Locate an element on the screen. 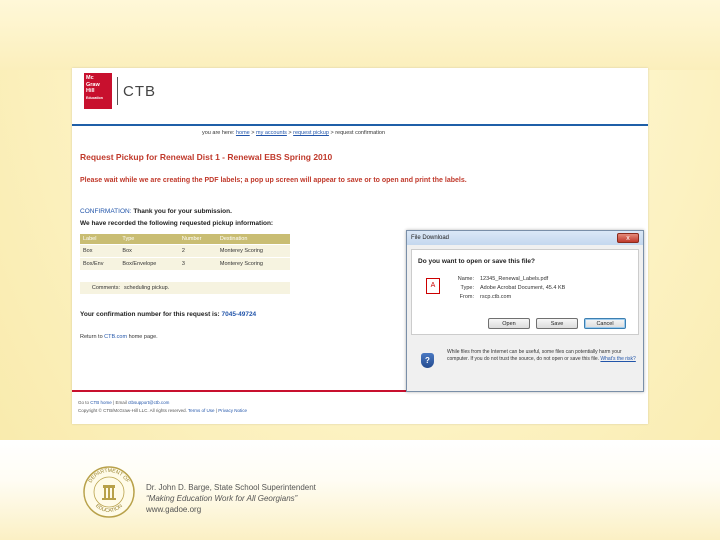  open-button: Open is located at coordinates (509, 323).